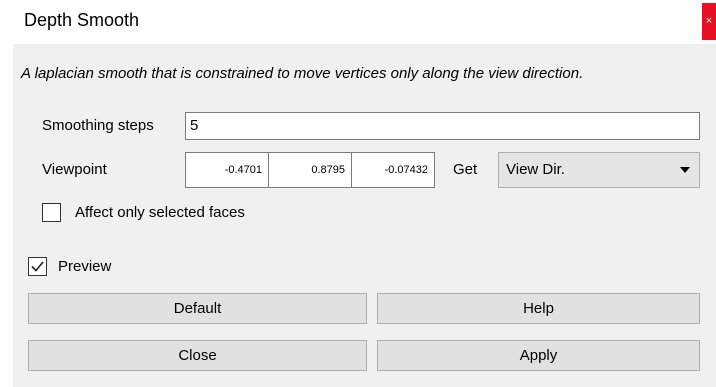  Describe the element at coordinates (709, 21) in the screenshot. I see `close-window-button: ×` at that location.